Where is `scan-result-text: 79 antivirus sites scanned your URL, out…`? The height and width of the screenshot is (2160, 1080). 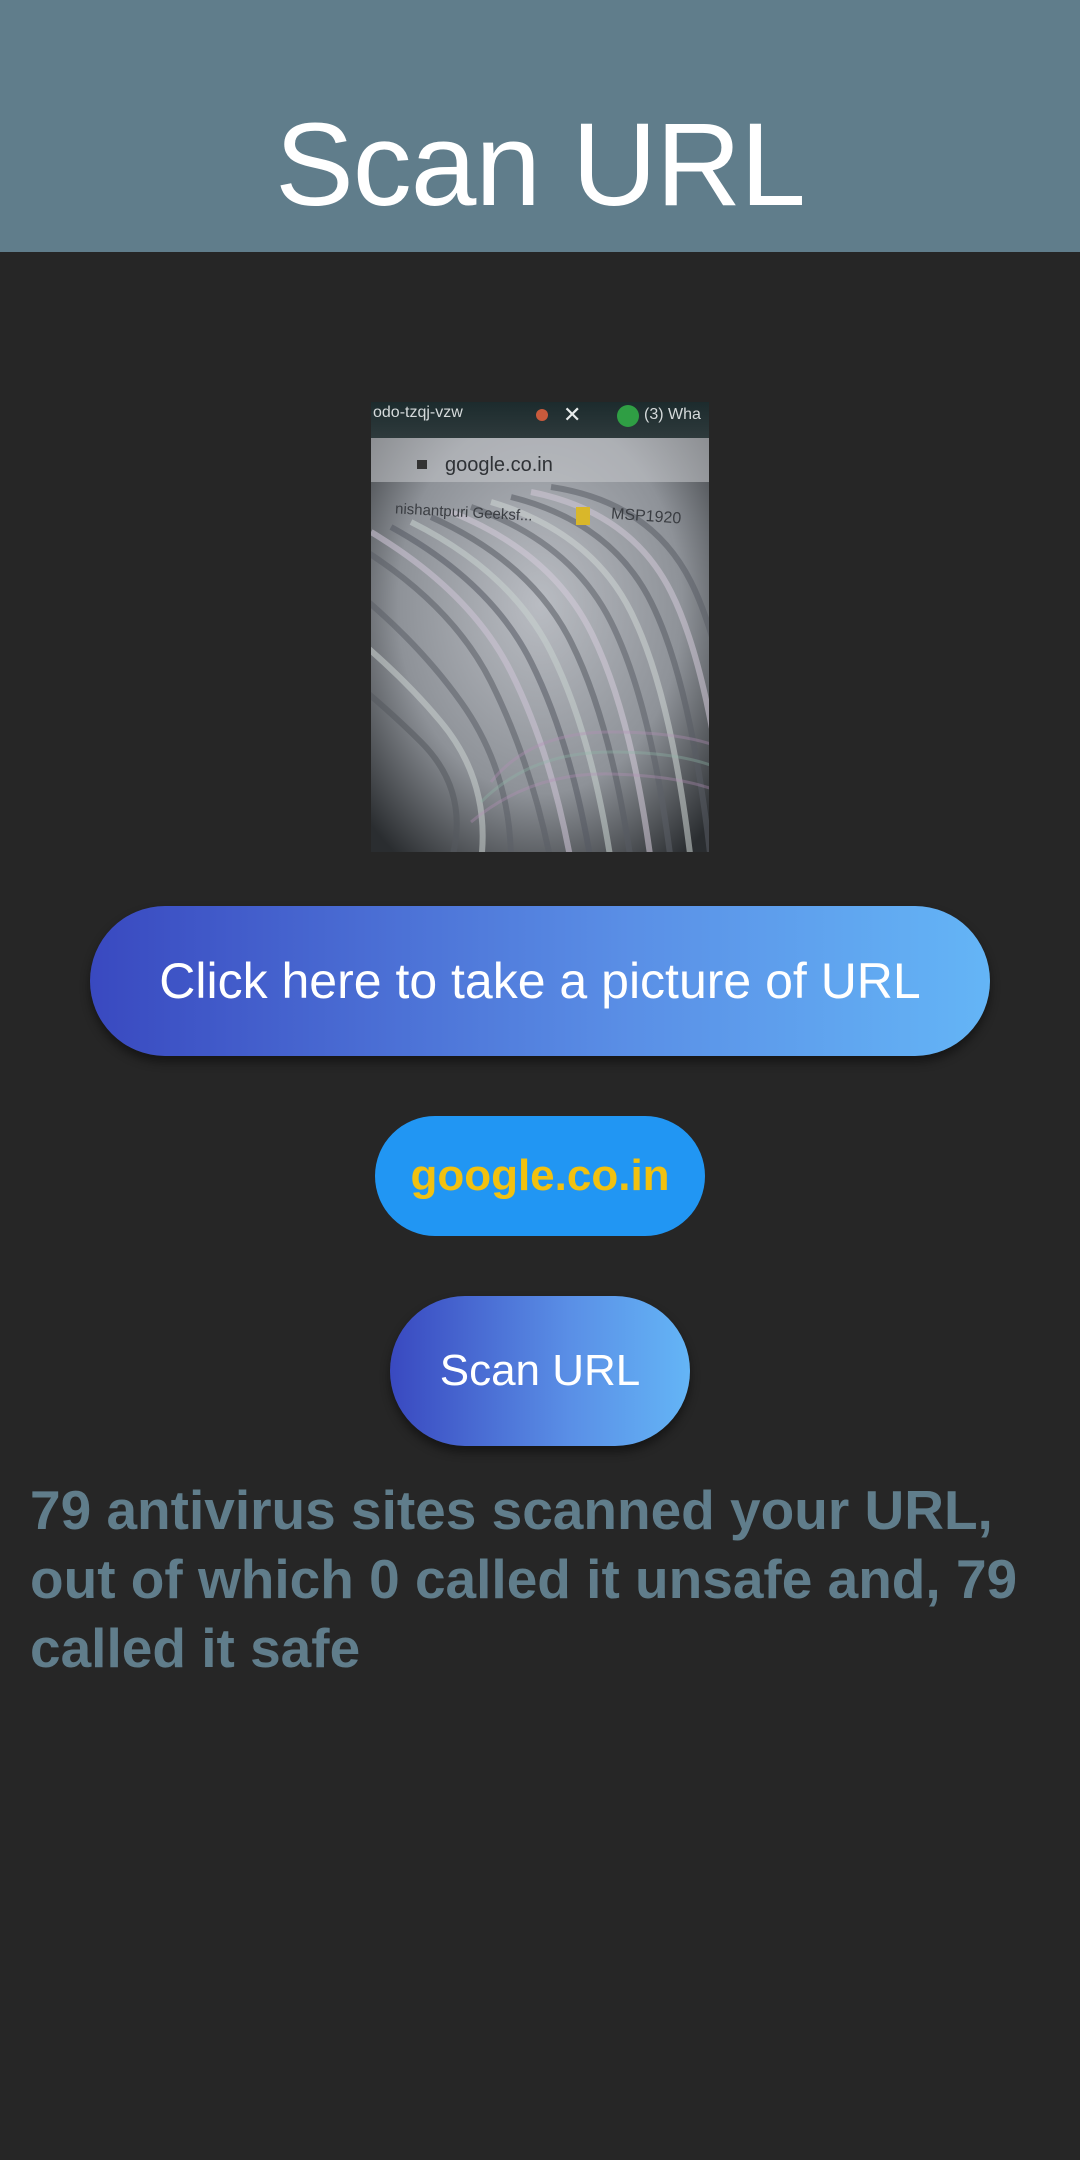 scan-result-text: 79 antivirus sites scanned your URL, out… is located at coordinates (524, 1579).